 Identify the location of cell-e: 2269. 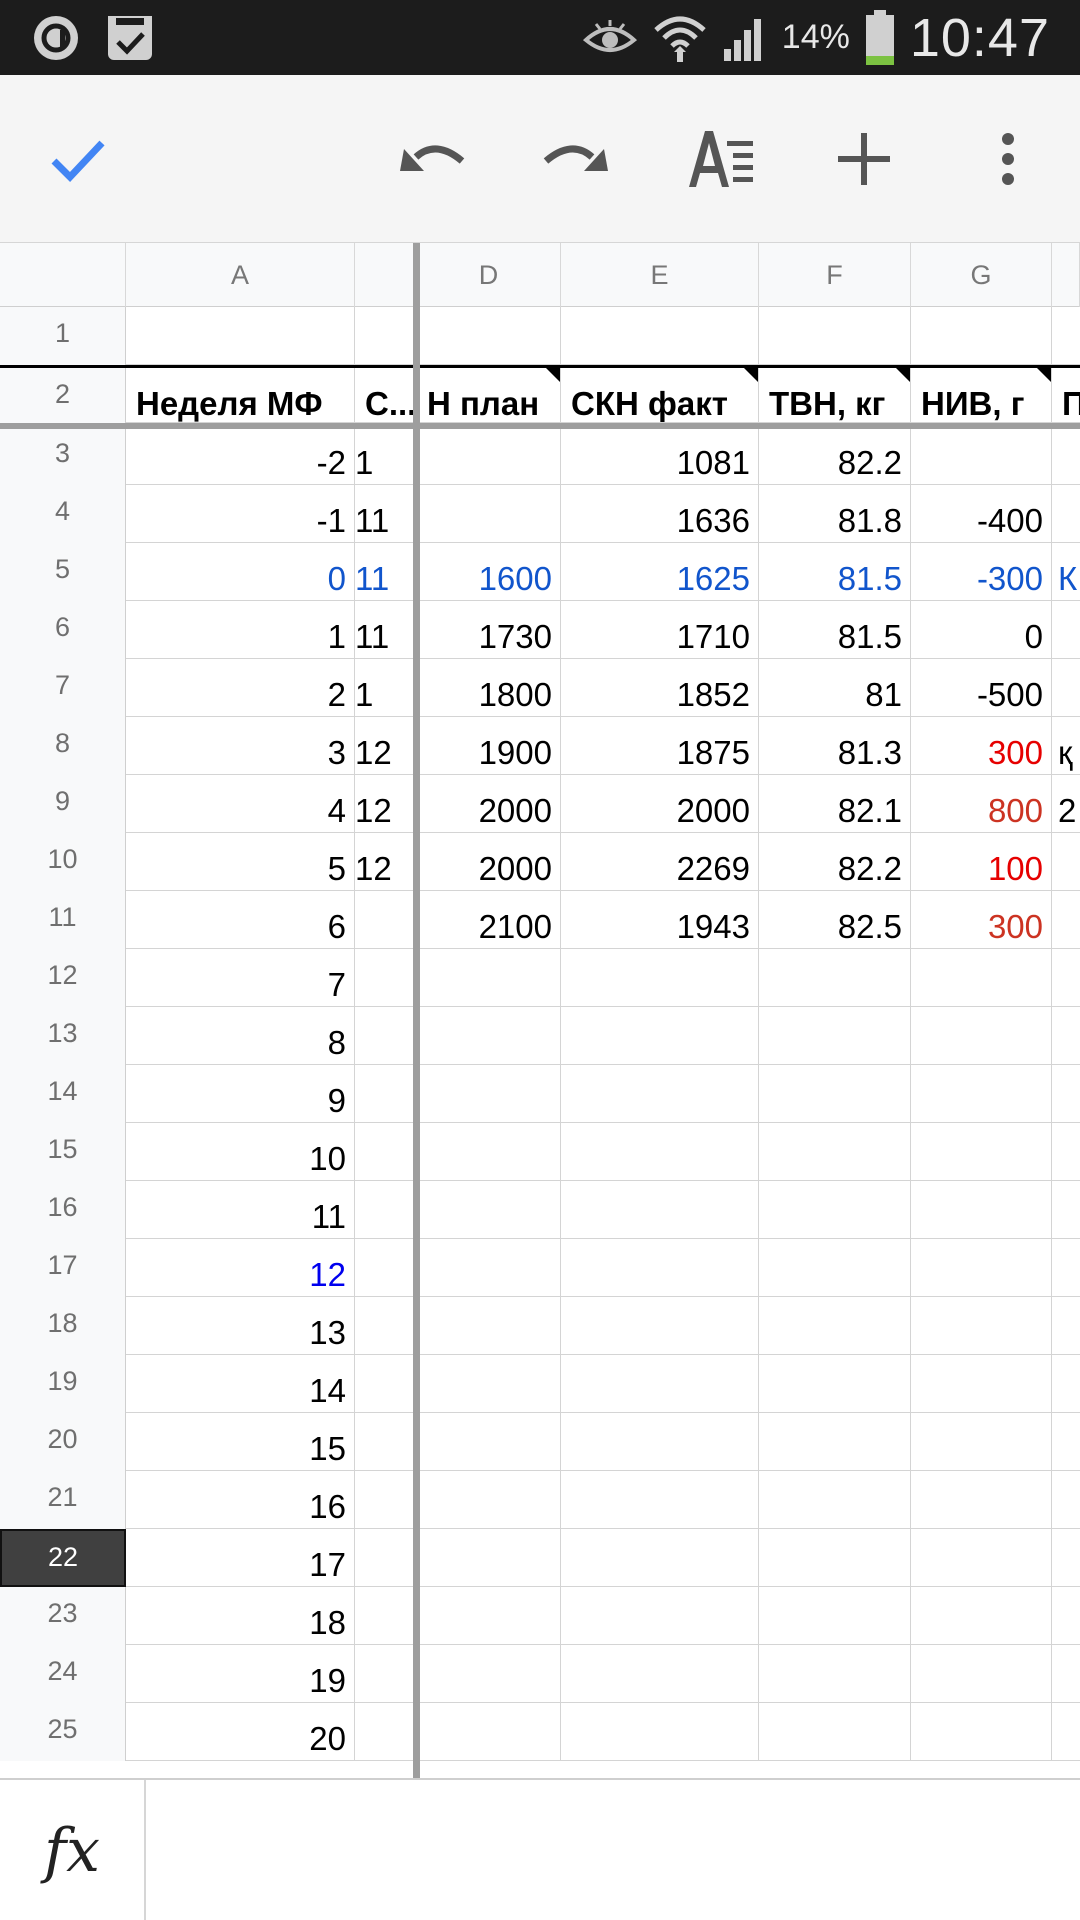
(660, 862).